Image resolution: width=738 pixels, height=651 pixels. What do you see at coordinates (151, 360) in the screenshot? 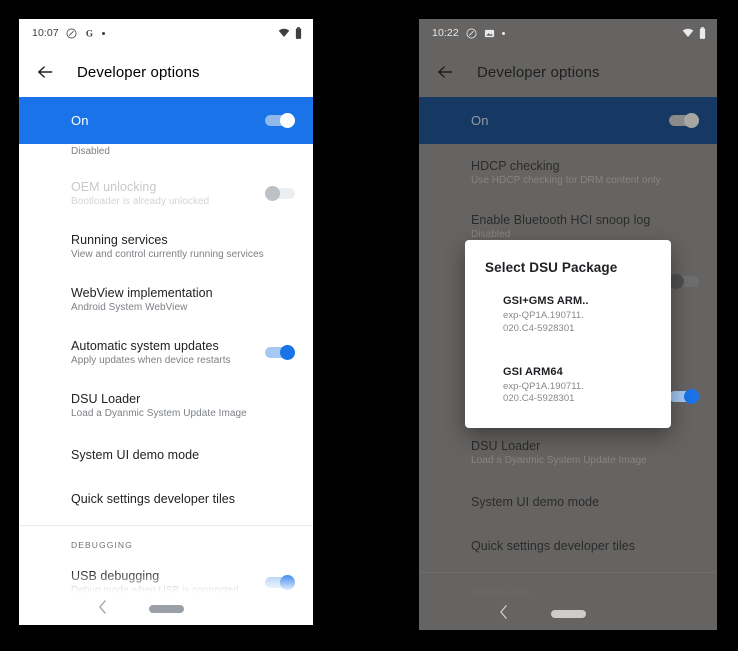
I see `row-subtitle: Apply updates when device restarts` at bounding box center [151, 360].